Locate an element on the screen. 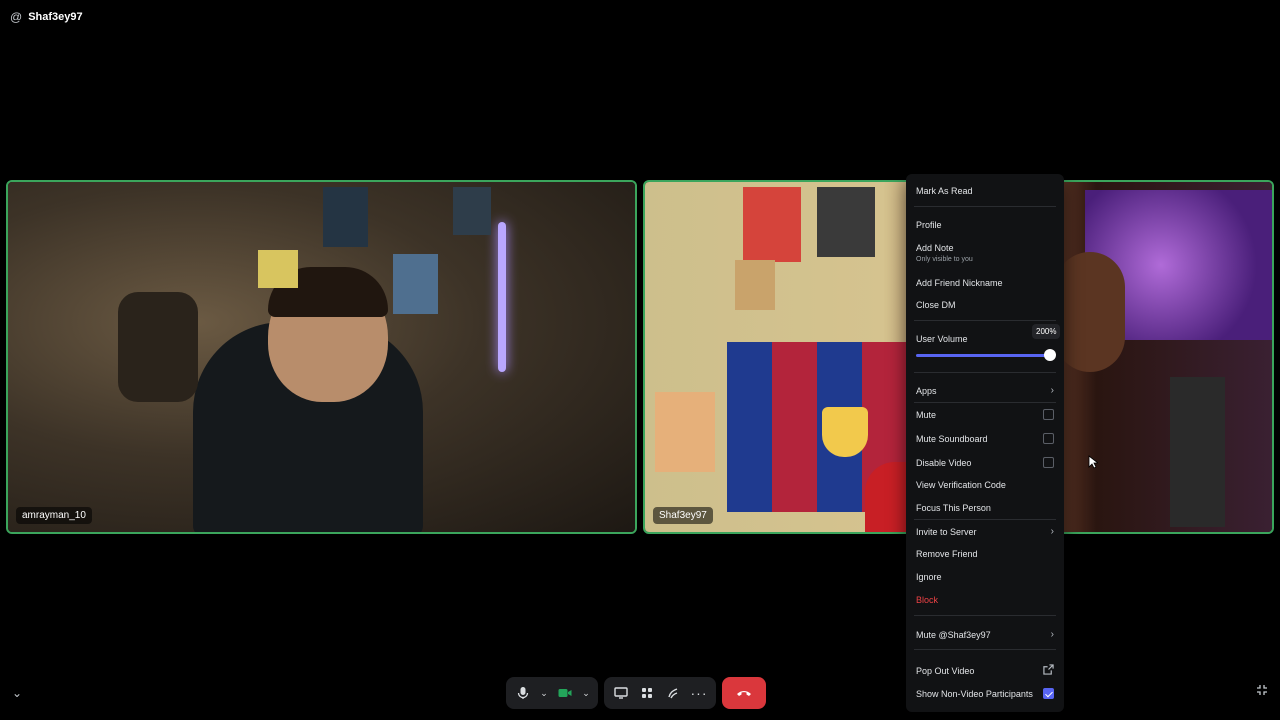  menu-item-label: Mark As Read is located at coordinates (944, 191).